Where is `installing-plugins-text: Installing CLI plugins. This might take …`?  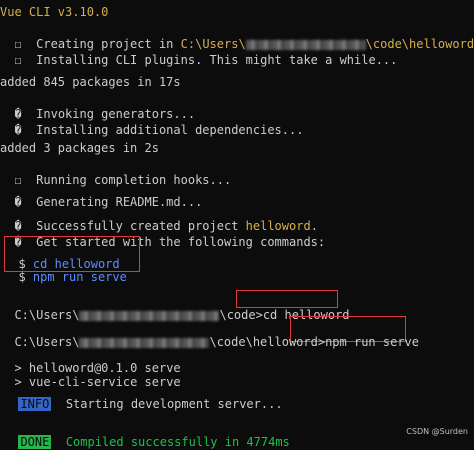 installing-plugins-text: Installing CLI plugins. This might take … is located at coordinates (217, 60).